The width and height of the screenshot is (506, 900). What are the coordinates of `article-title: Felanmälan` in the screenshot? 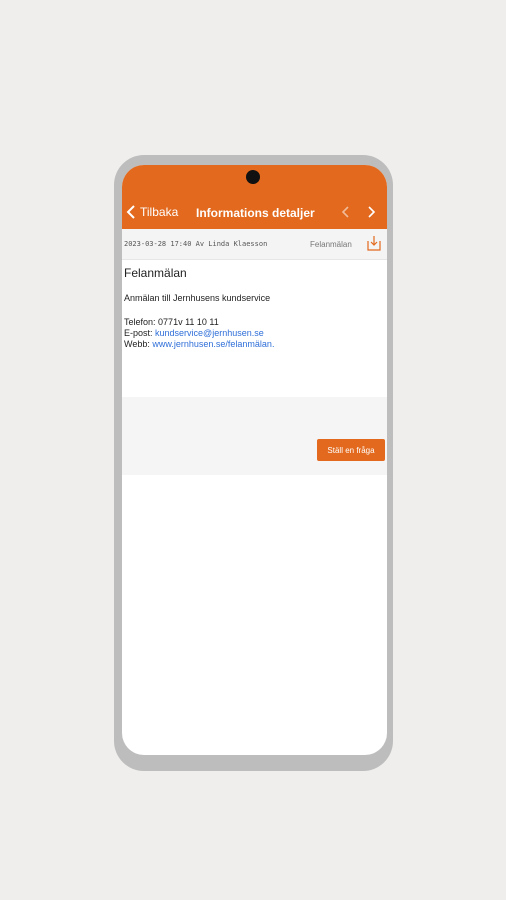 It's located at (155, 273).